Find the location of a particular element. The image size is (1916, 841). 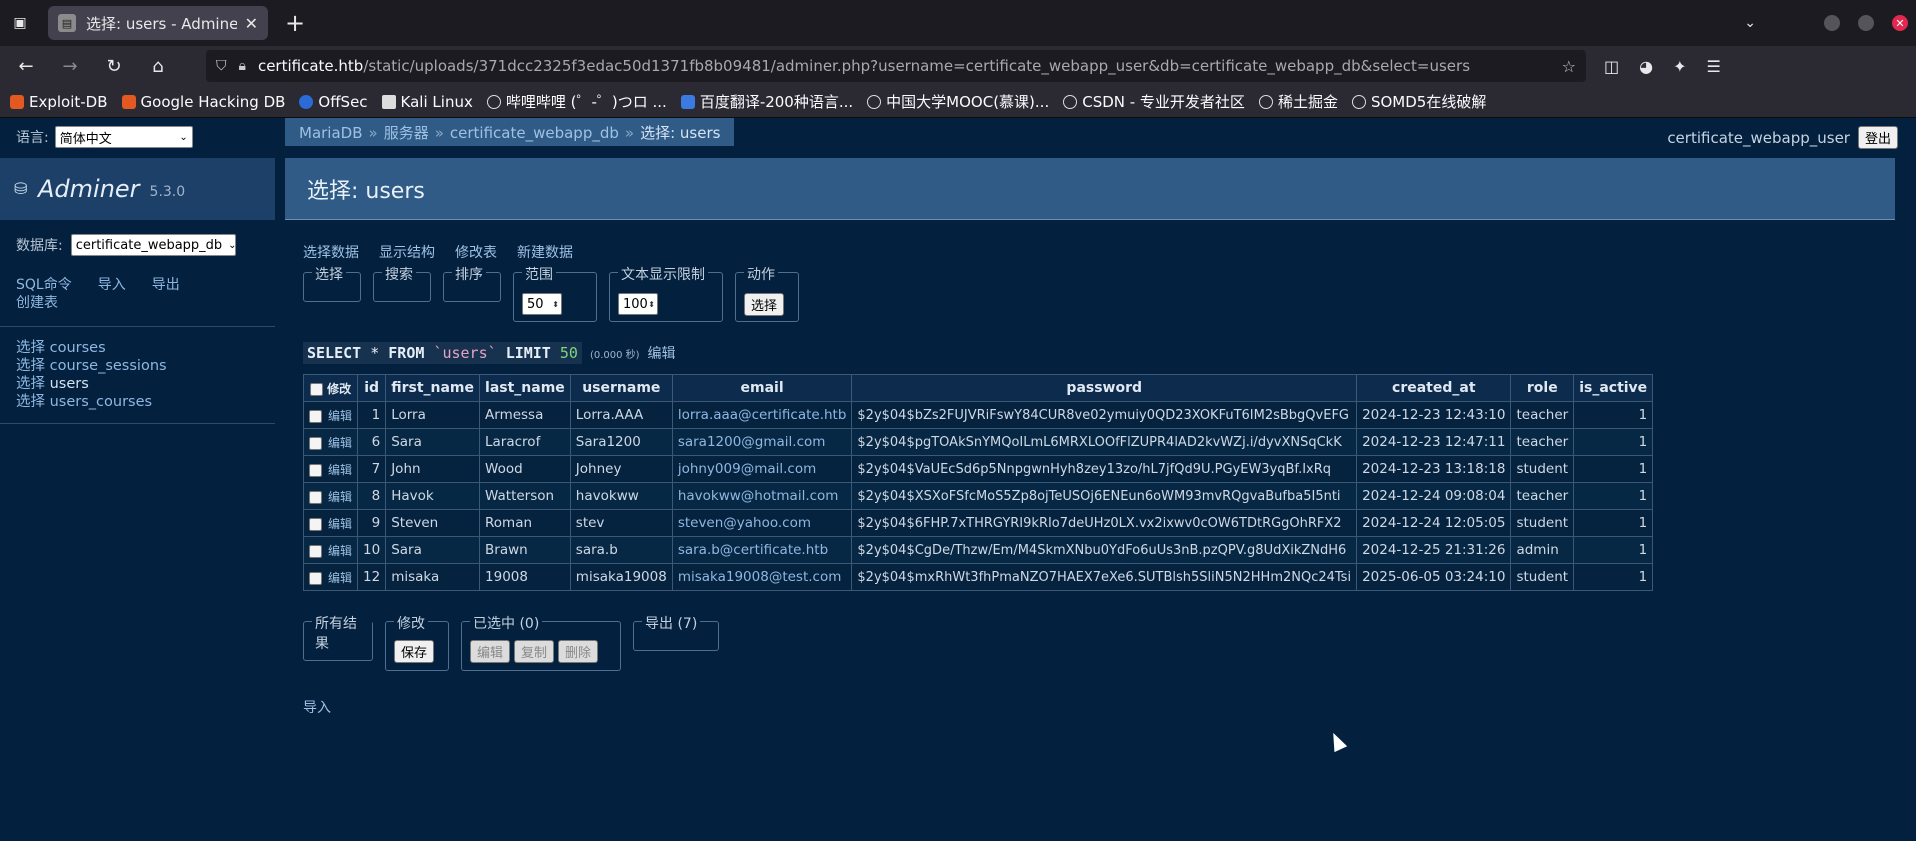

extension-avatar-icon: ◕ is located at coordinates (1646, 66).